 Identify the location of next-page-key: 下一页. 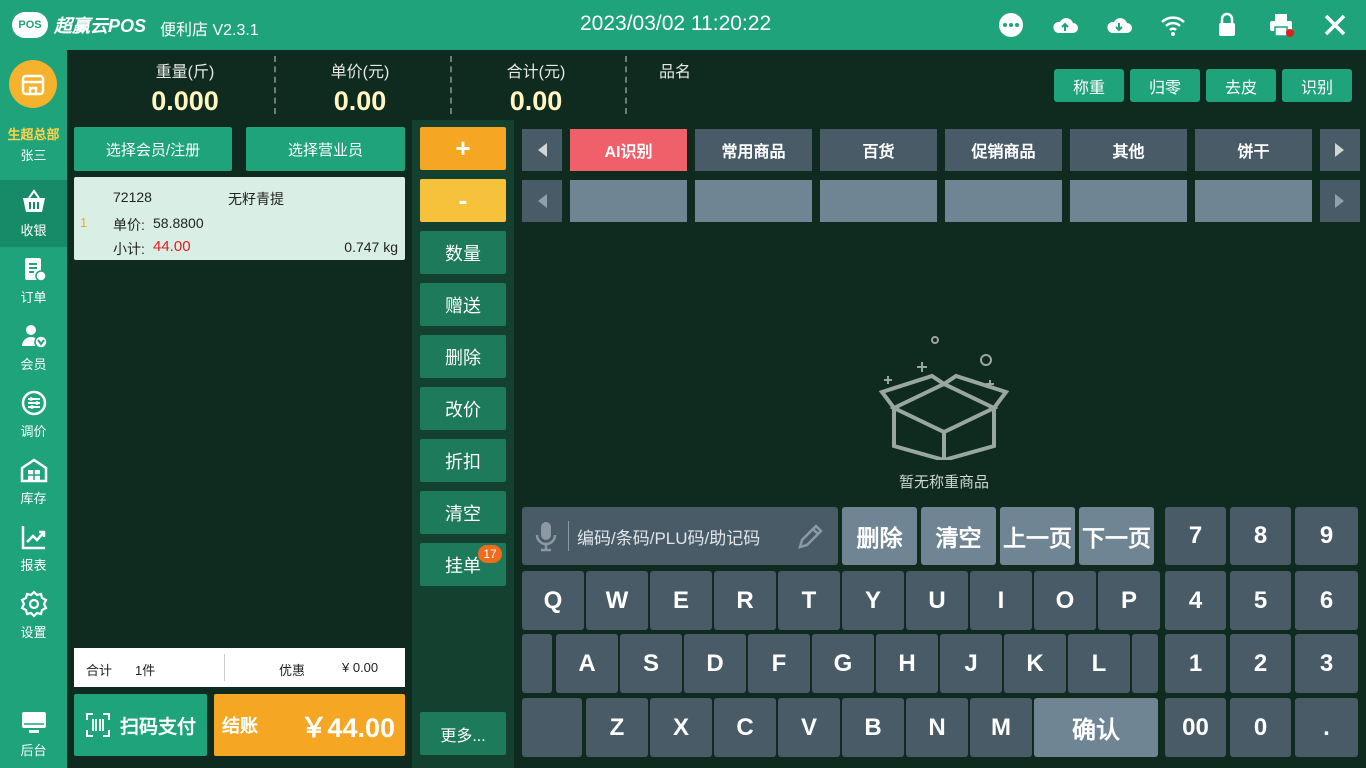
(1116, 536).